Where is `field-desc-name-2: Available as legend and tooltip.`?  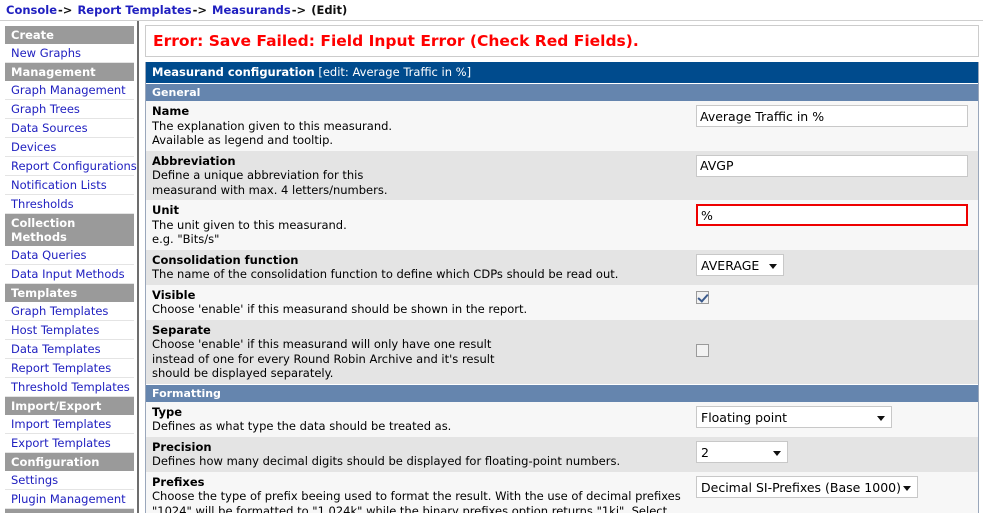
field-desc-name-2: Available as legend and tooltip. is located at coordinates (243, 140).